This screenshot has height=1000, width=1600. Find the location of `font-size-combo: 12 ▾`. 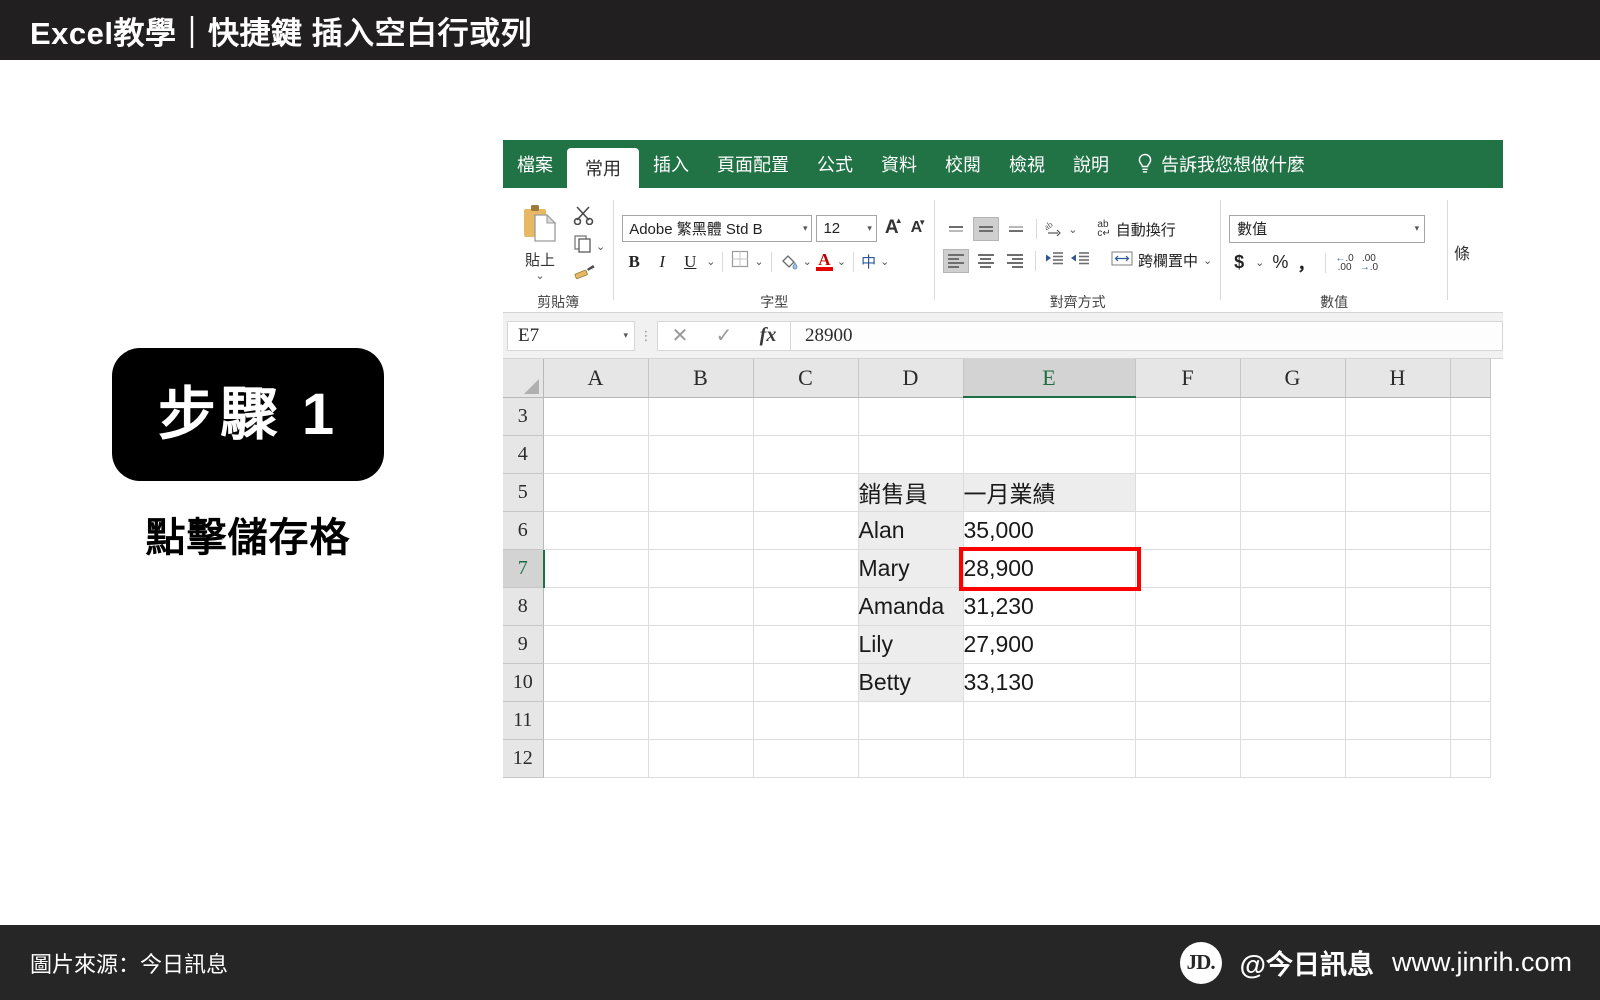

font-size-combo: 12 ▾ is located at coordinates (846, 228).